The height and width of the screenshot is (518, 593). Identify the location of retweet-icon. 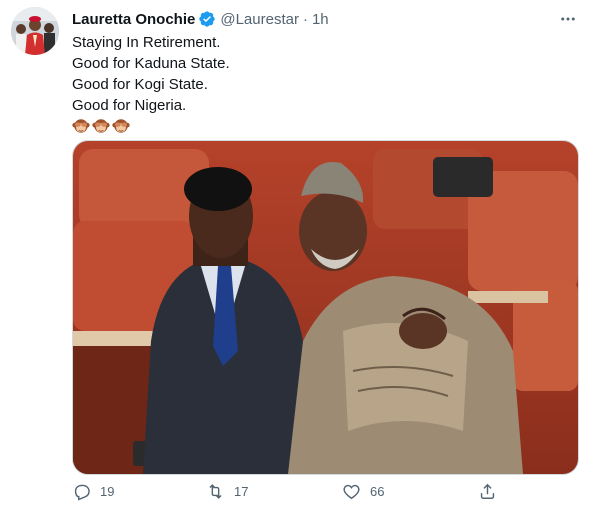
(215, 491).